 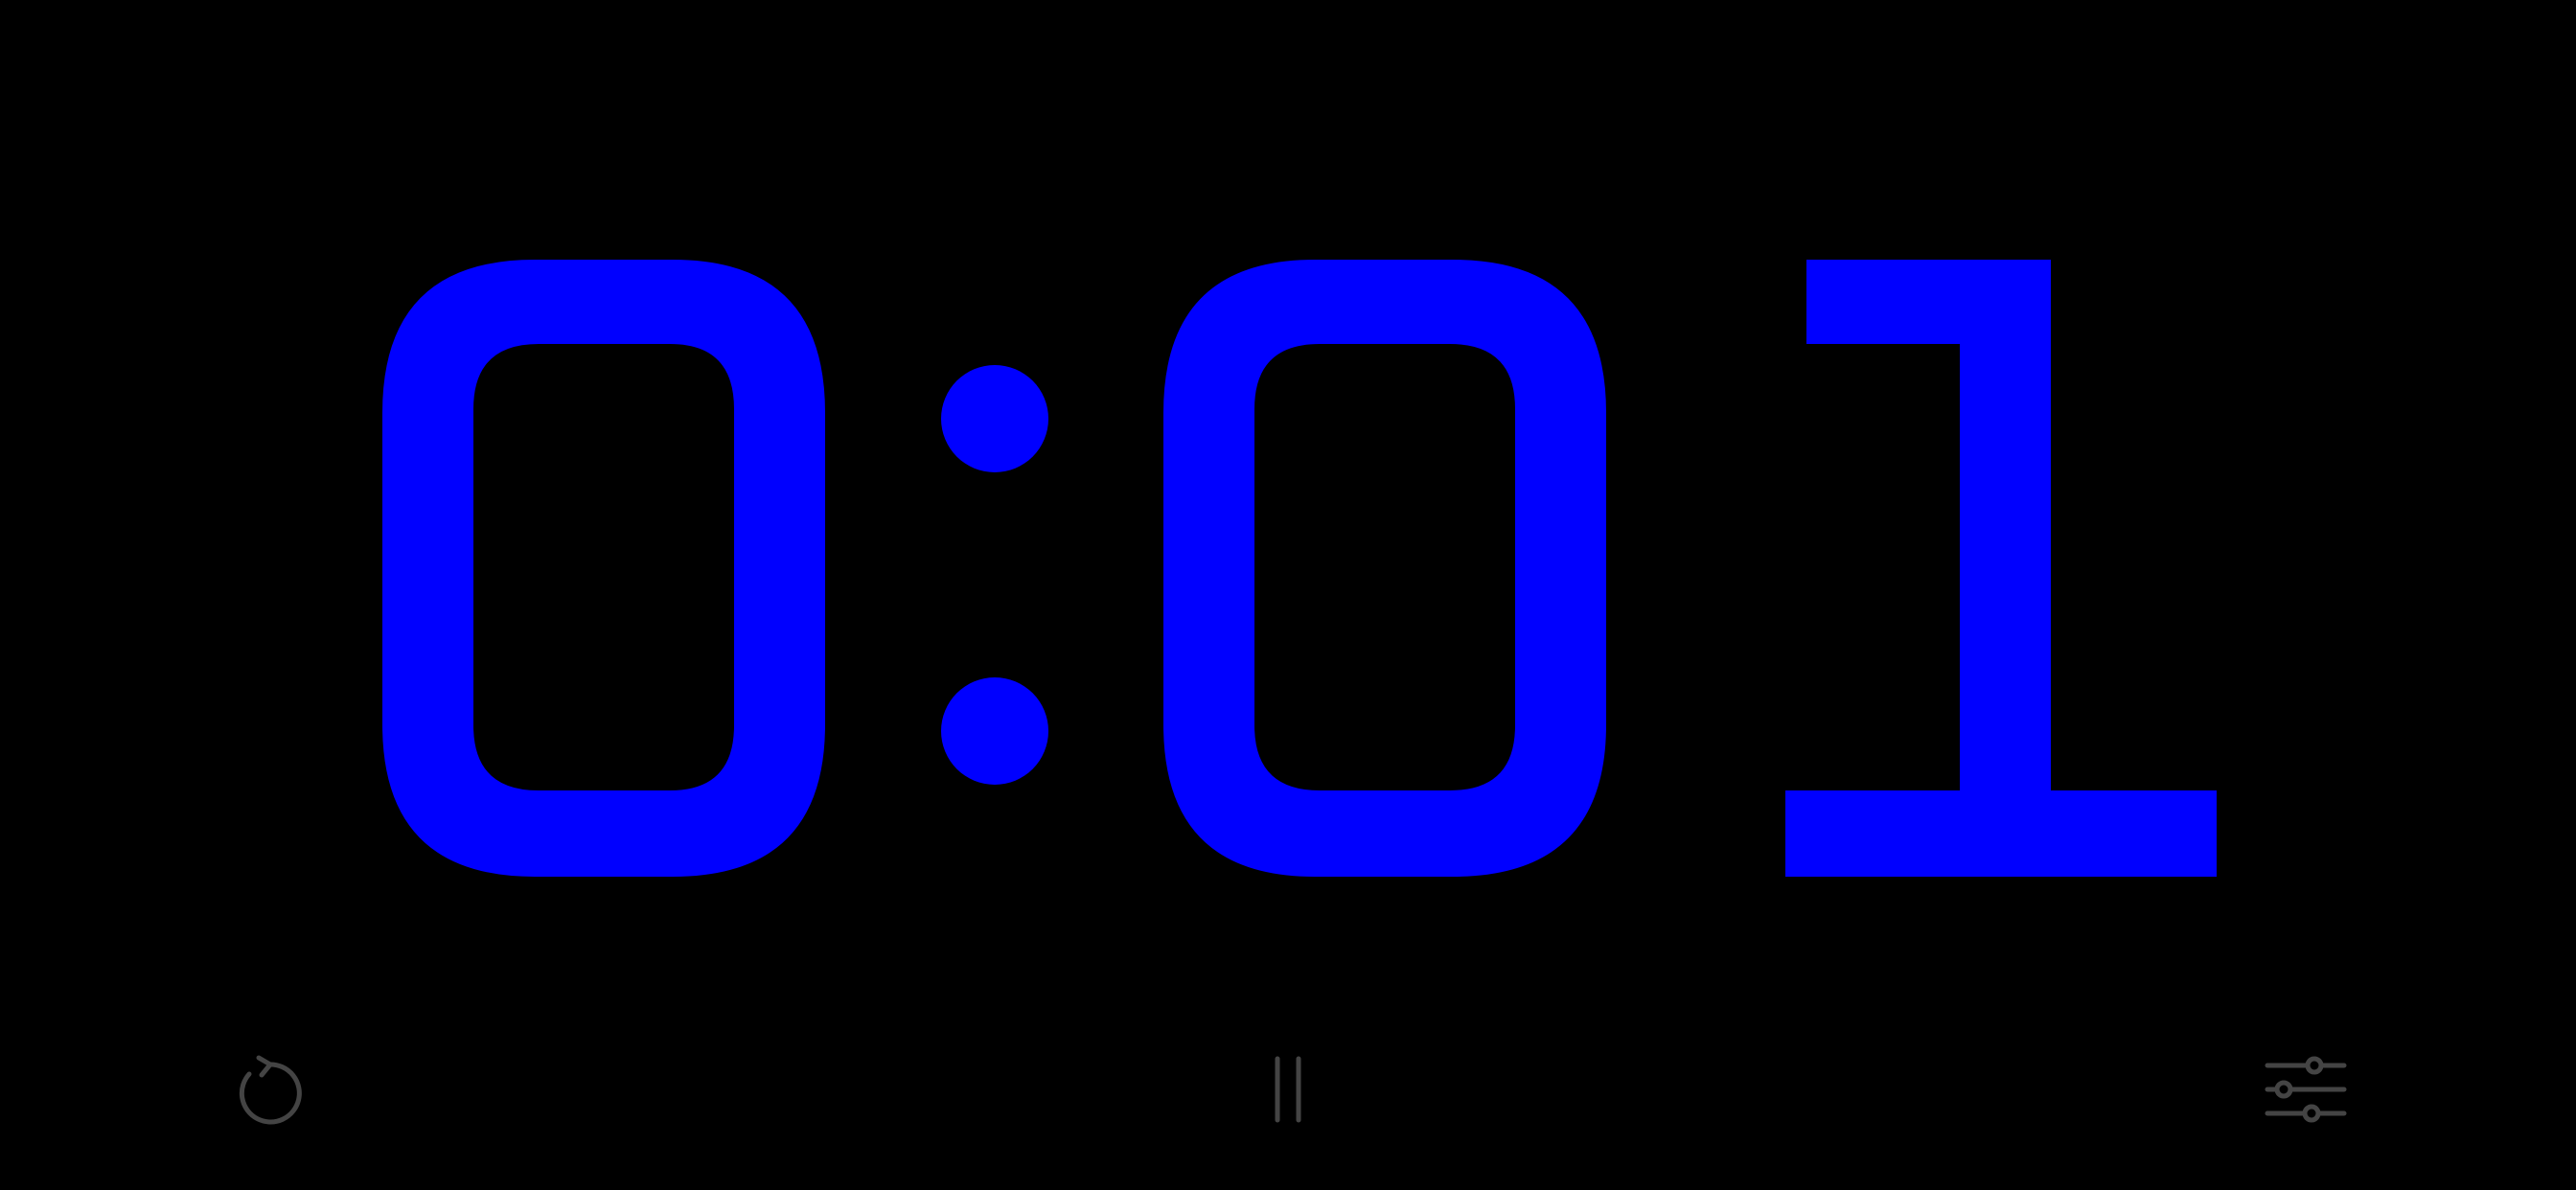 I want to click on digit-seconds-tens, so click(x=1384, y=569).